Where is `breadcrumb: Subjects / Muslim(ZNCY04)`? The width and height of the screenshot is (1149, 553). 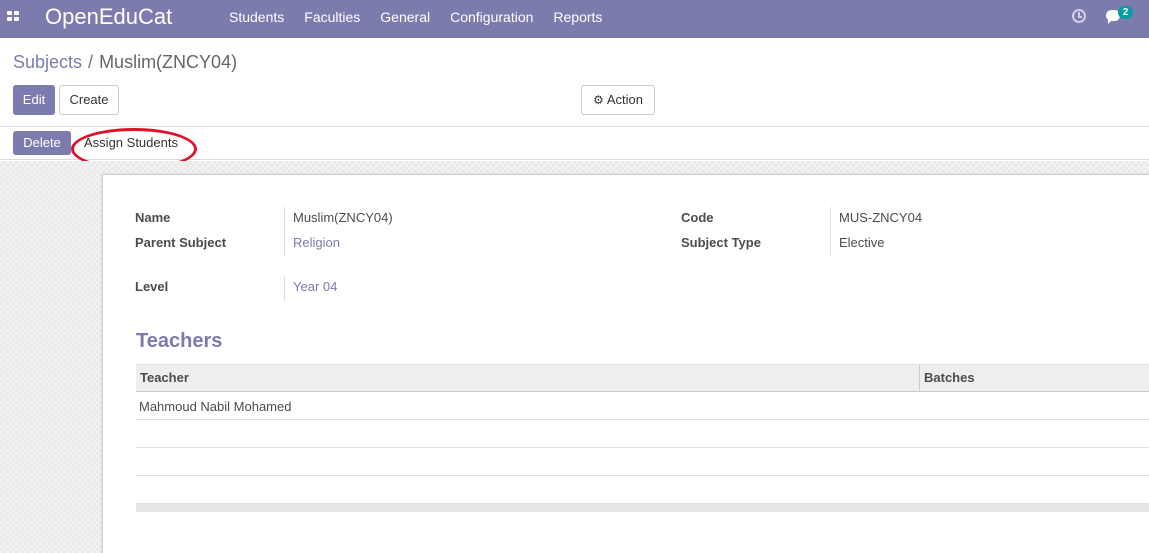 breadcrumb: Subjects / Muslim(ZNCY04) is located at coordinates (125, 62).